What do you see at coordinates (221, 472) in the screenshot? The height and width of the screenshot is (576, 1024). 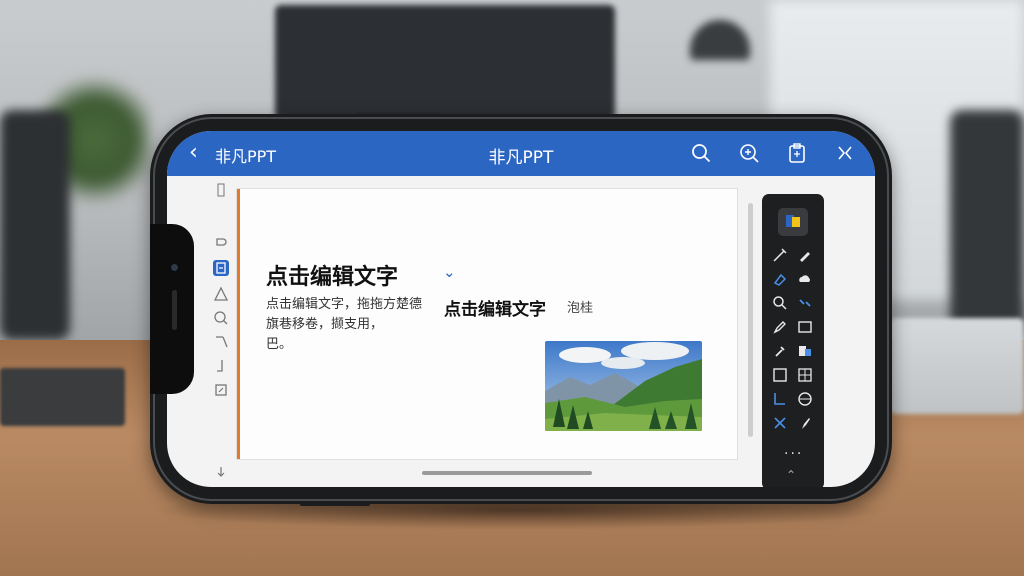 I see `scroll-down-icon` at bounding box center [221, 472].